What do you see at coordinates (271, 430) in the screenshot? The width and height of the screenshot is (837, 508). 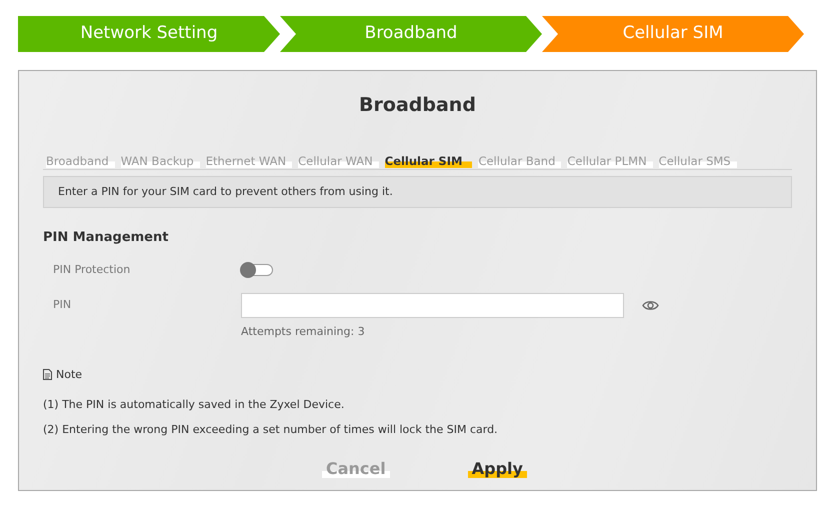 I see `note-text: (2) Entering the wrong PIN exceeding a set number of times will lock the SIM card.` at bounding box center [271, 430].